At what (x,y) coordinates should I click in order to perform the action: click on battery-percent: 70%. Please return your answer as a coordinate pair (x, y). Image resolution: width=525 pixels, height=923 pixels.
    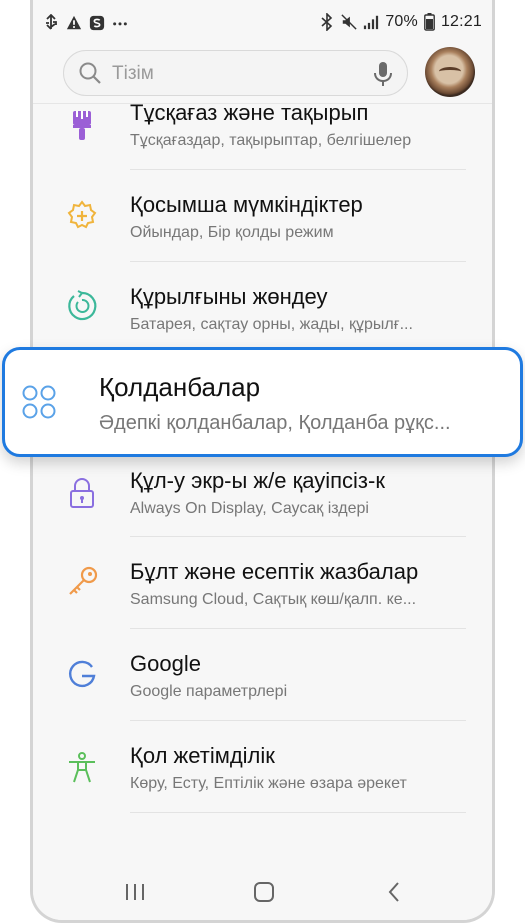
    Looking at the image, I should click on (401, 21).